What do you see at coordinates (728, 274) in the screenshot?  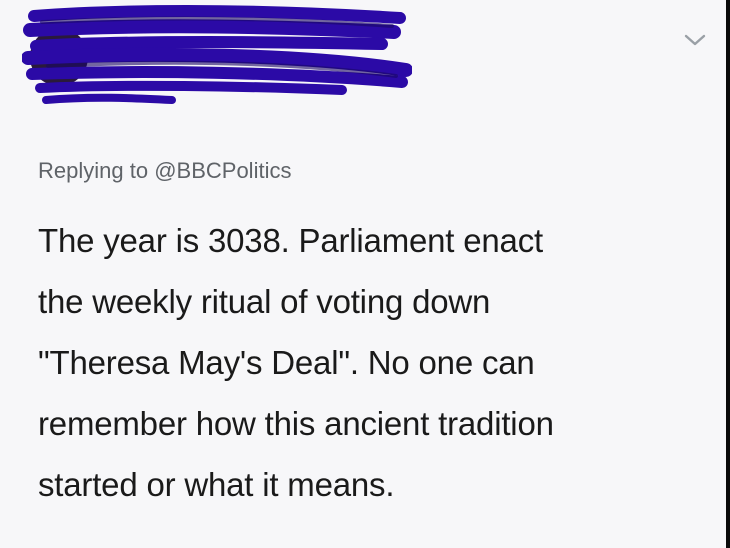 I see `screenshot-edge` at bounding box center [728, 274].